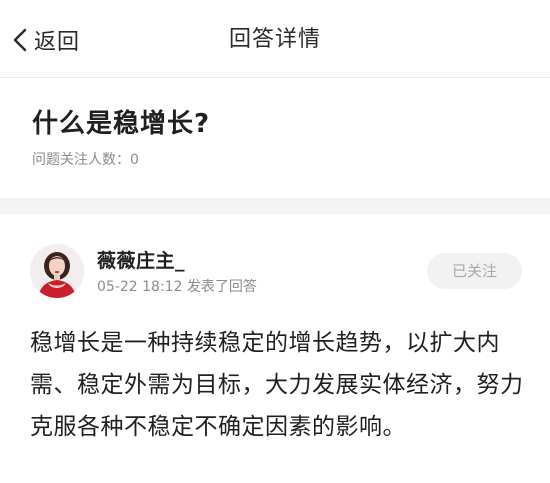 The width and height of the screenshot is (550, 483). I want to click on section-divider, so click(275, 206).